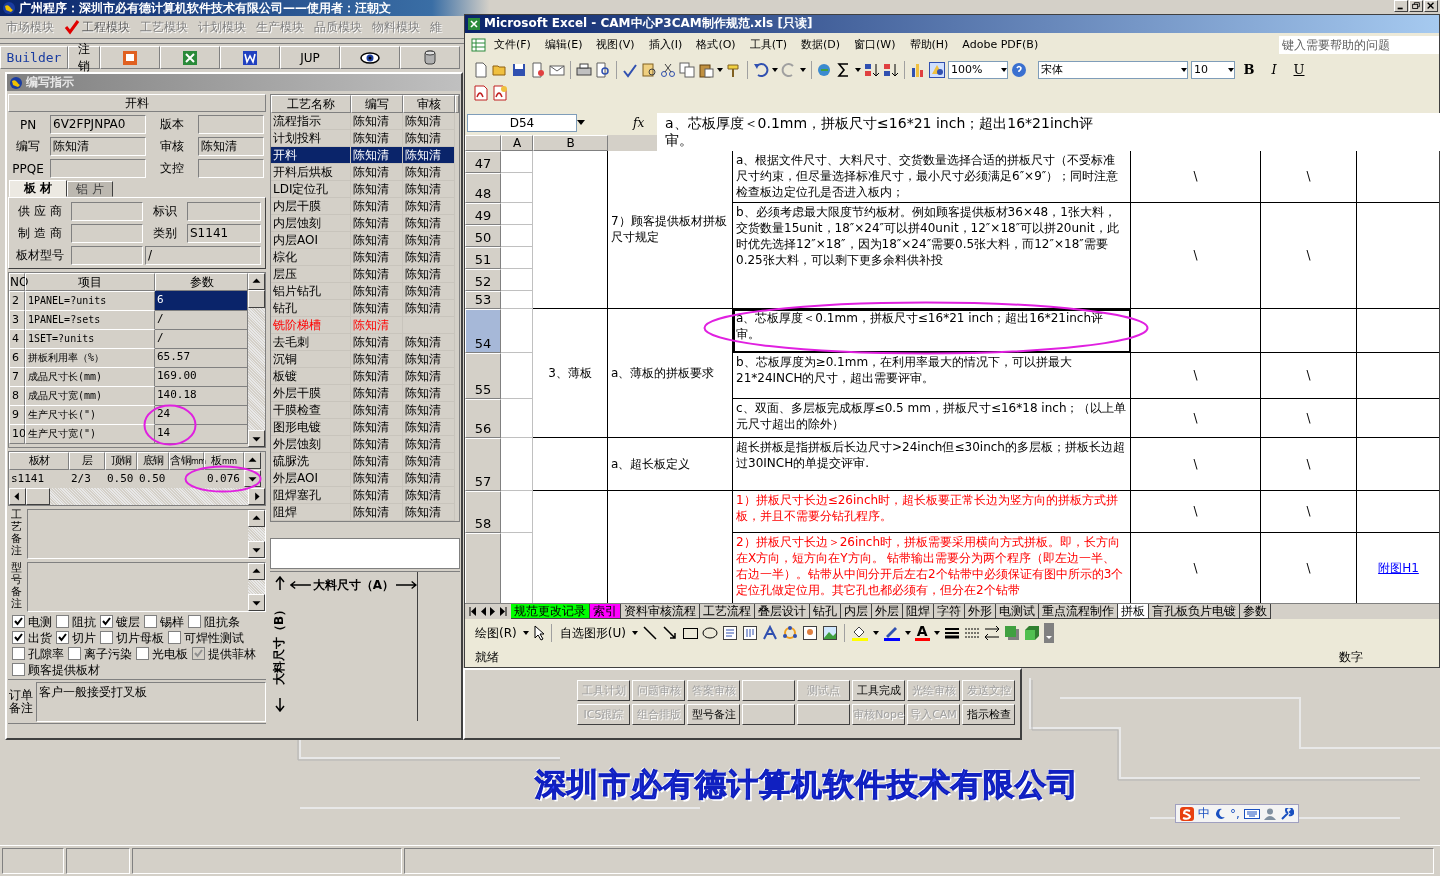 This screenshot has width=1440, height=876. I want to click on checkbox-label: 离子污染, so click(108, 653).